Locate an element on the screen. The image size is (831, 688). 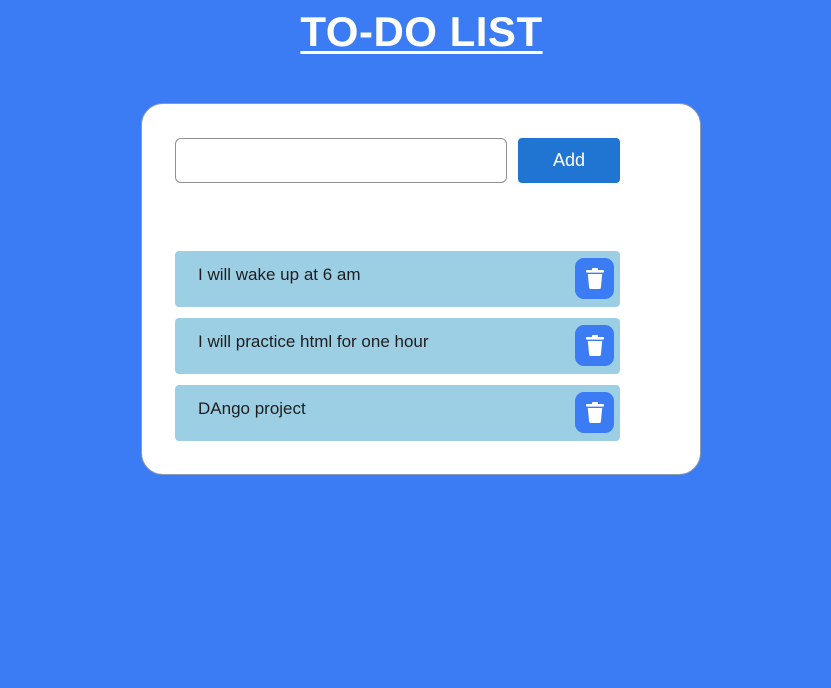
add-button: Add is located at coordinates (569, 160).